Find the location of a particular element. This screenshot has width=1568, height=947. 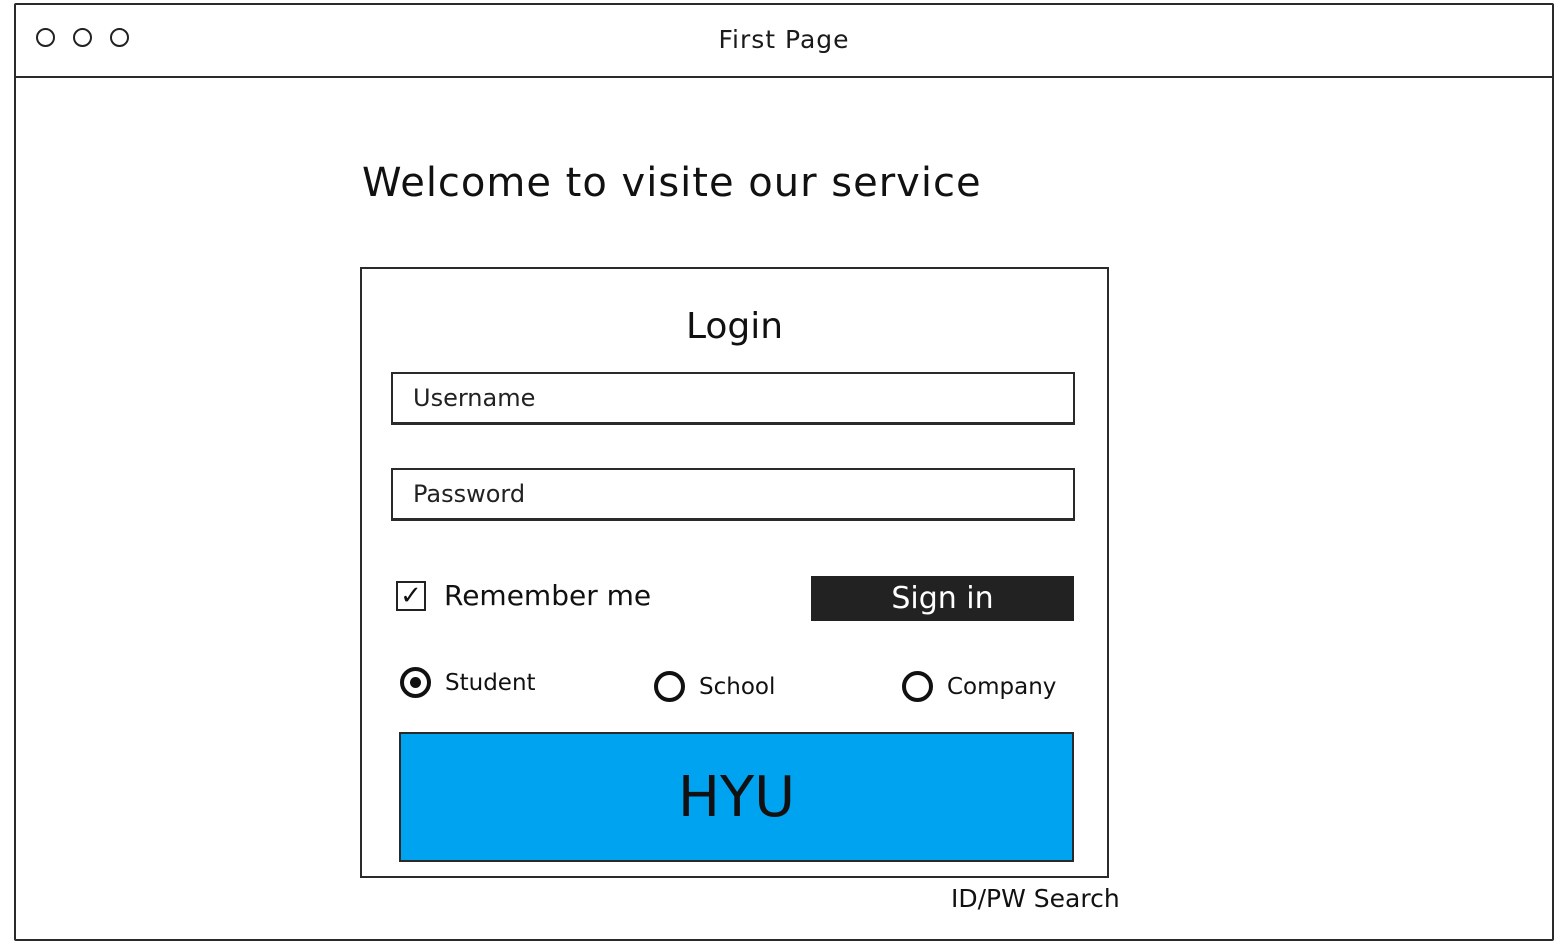

role-label-company: Company is located at coordinates (1002, 686).